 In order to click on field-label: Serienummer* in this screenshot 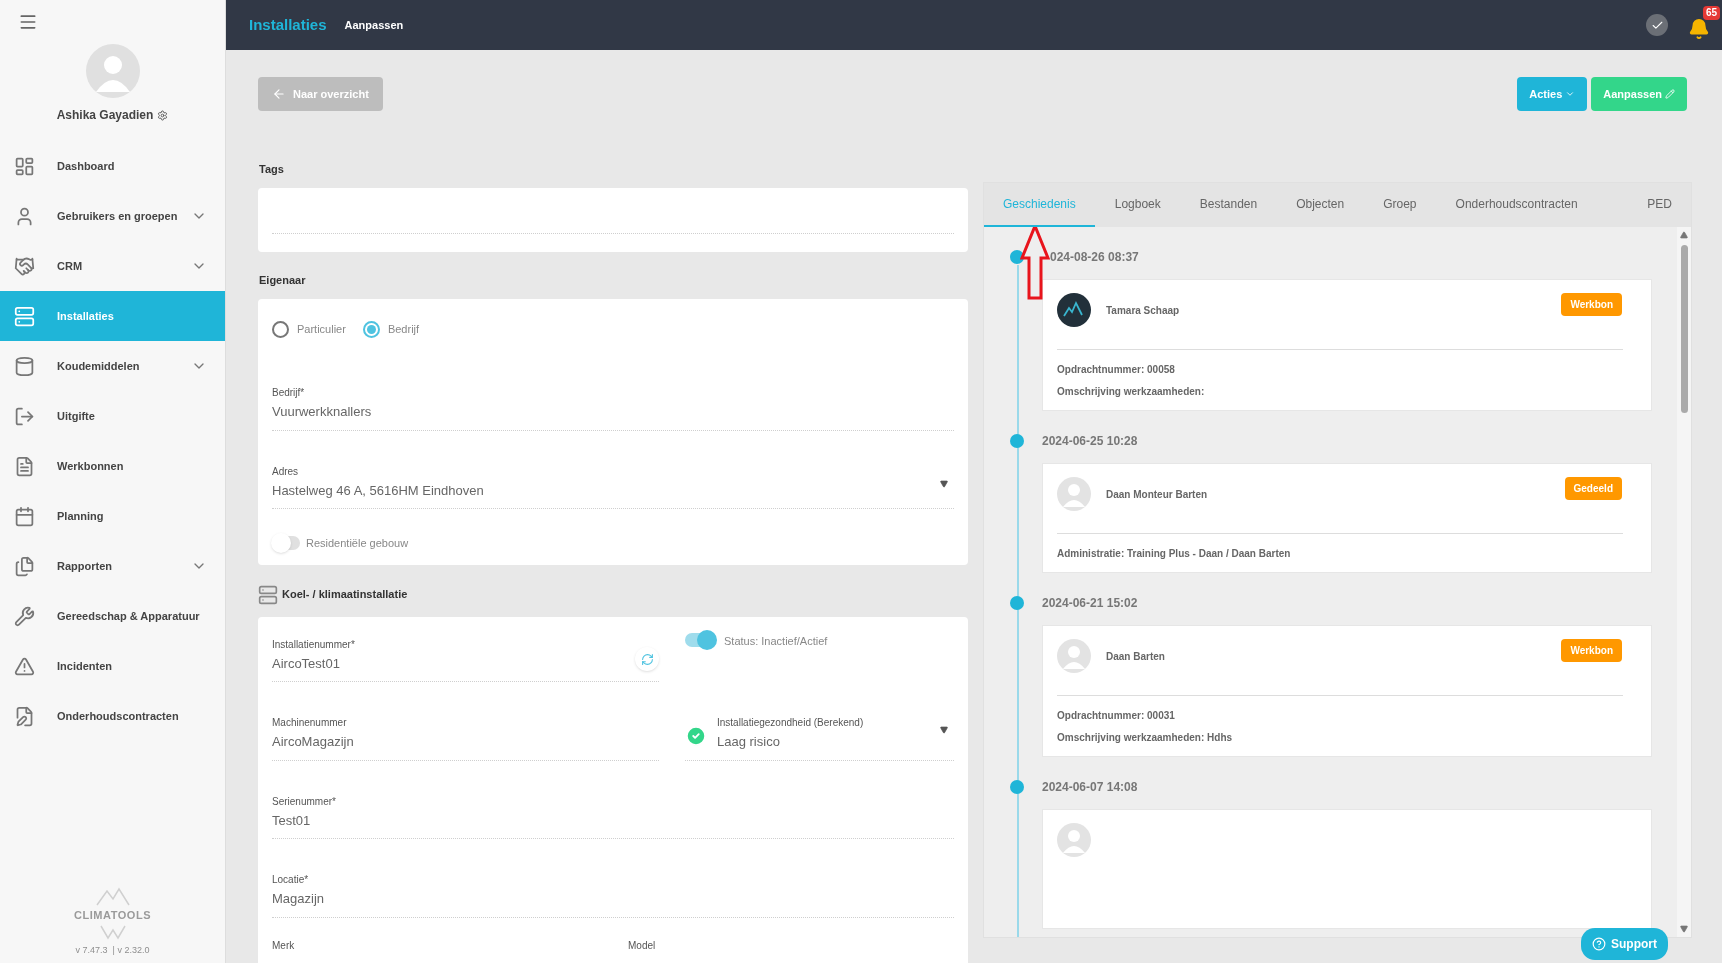, I will do `click(304, 801)`.